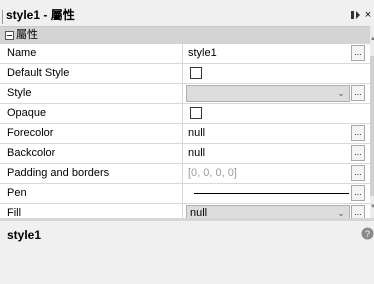 The width and height of the screenshot is (374, 284). What do you see at coordinates (372, 207) in the screenshot?
I see `scroll-down-icon: ▼` at bounding box center [372, 207].